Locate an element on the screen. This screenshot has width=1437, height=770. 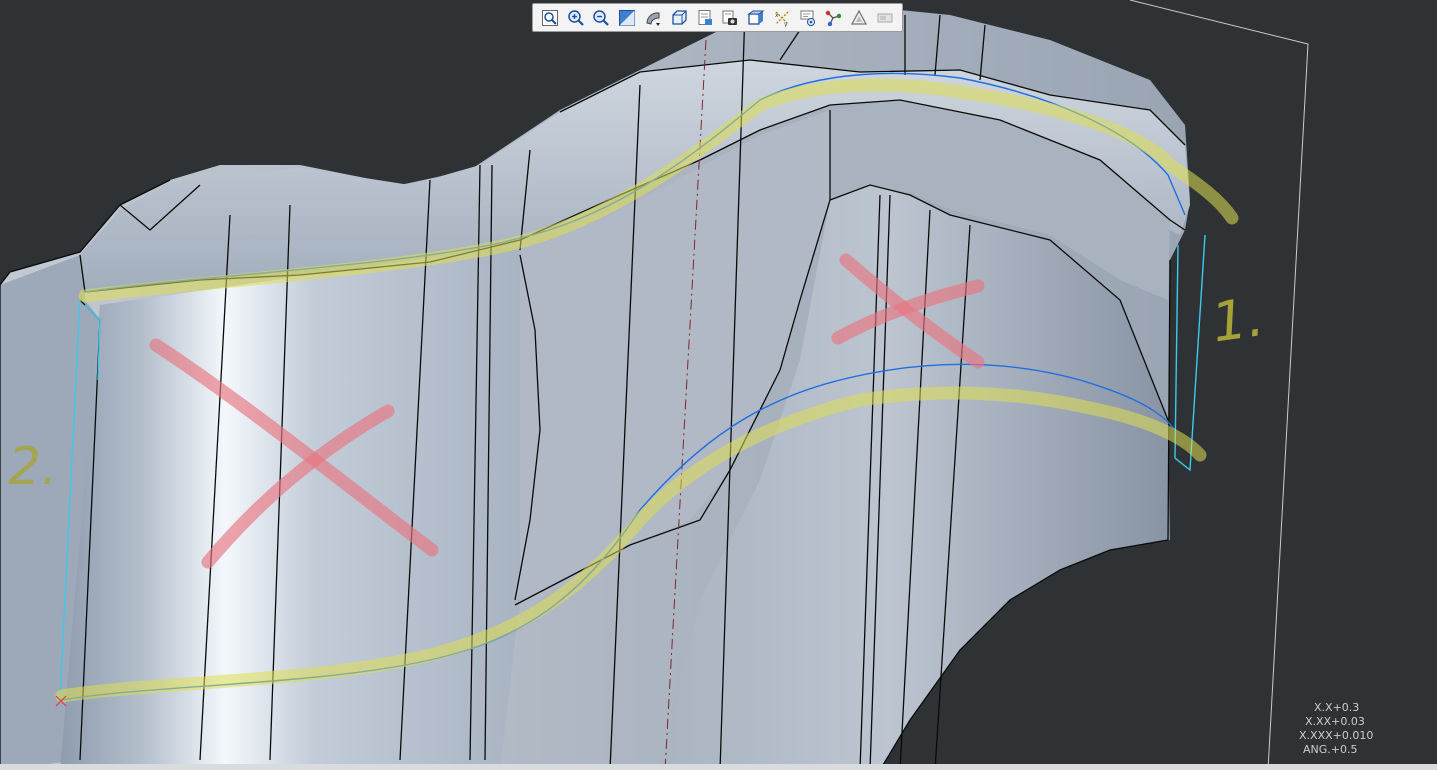
zoom-out-icon is located at coordinates (601, 17).